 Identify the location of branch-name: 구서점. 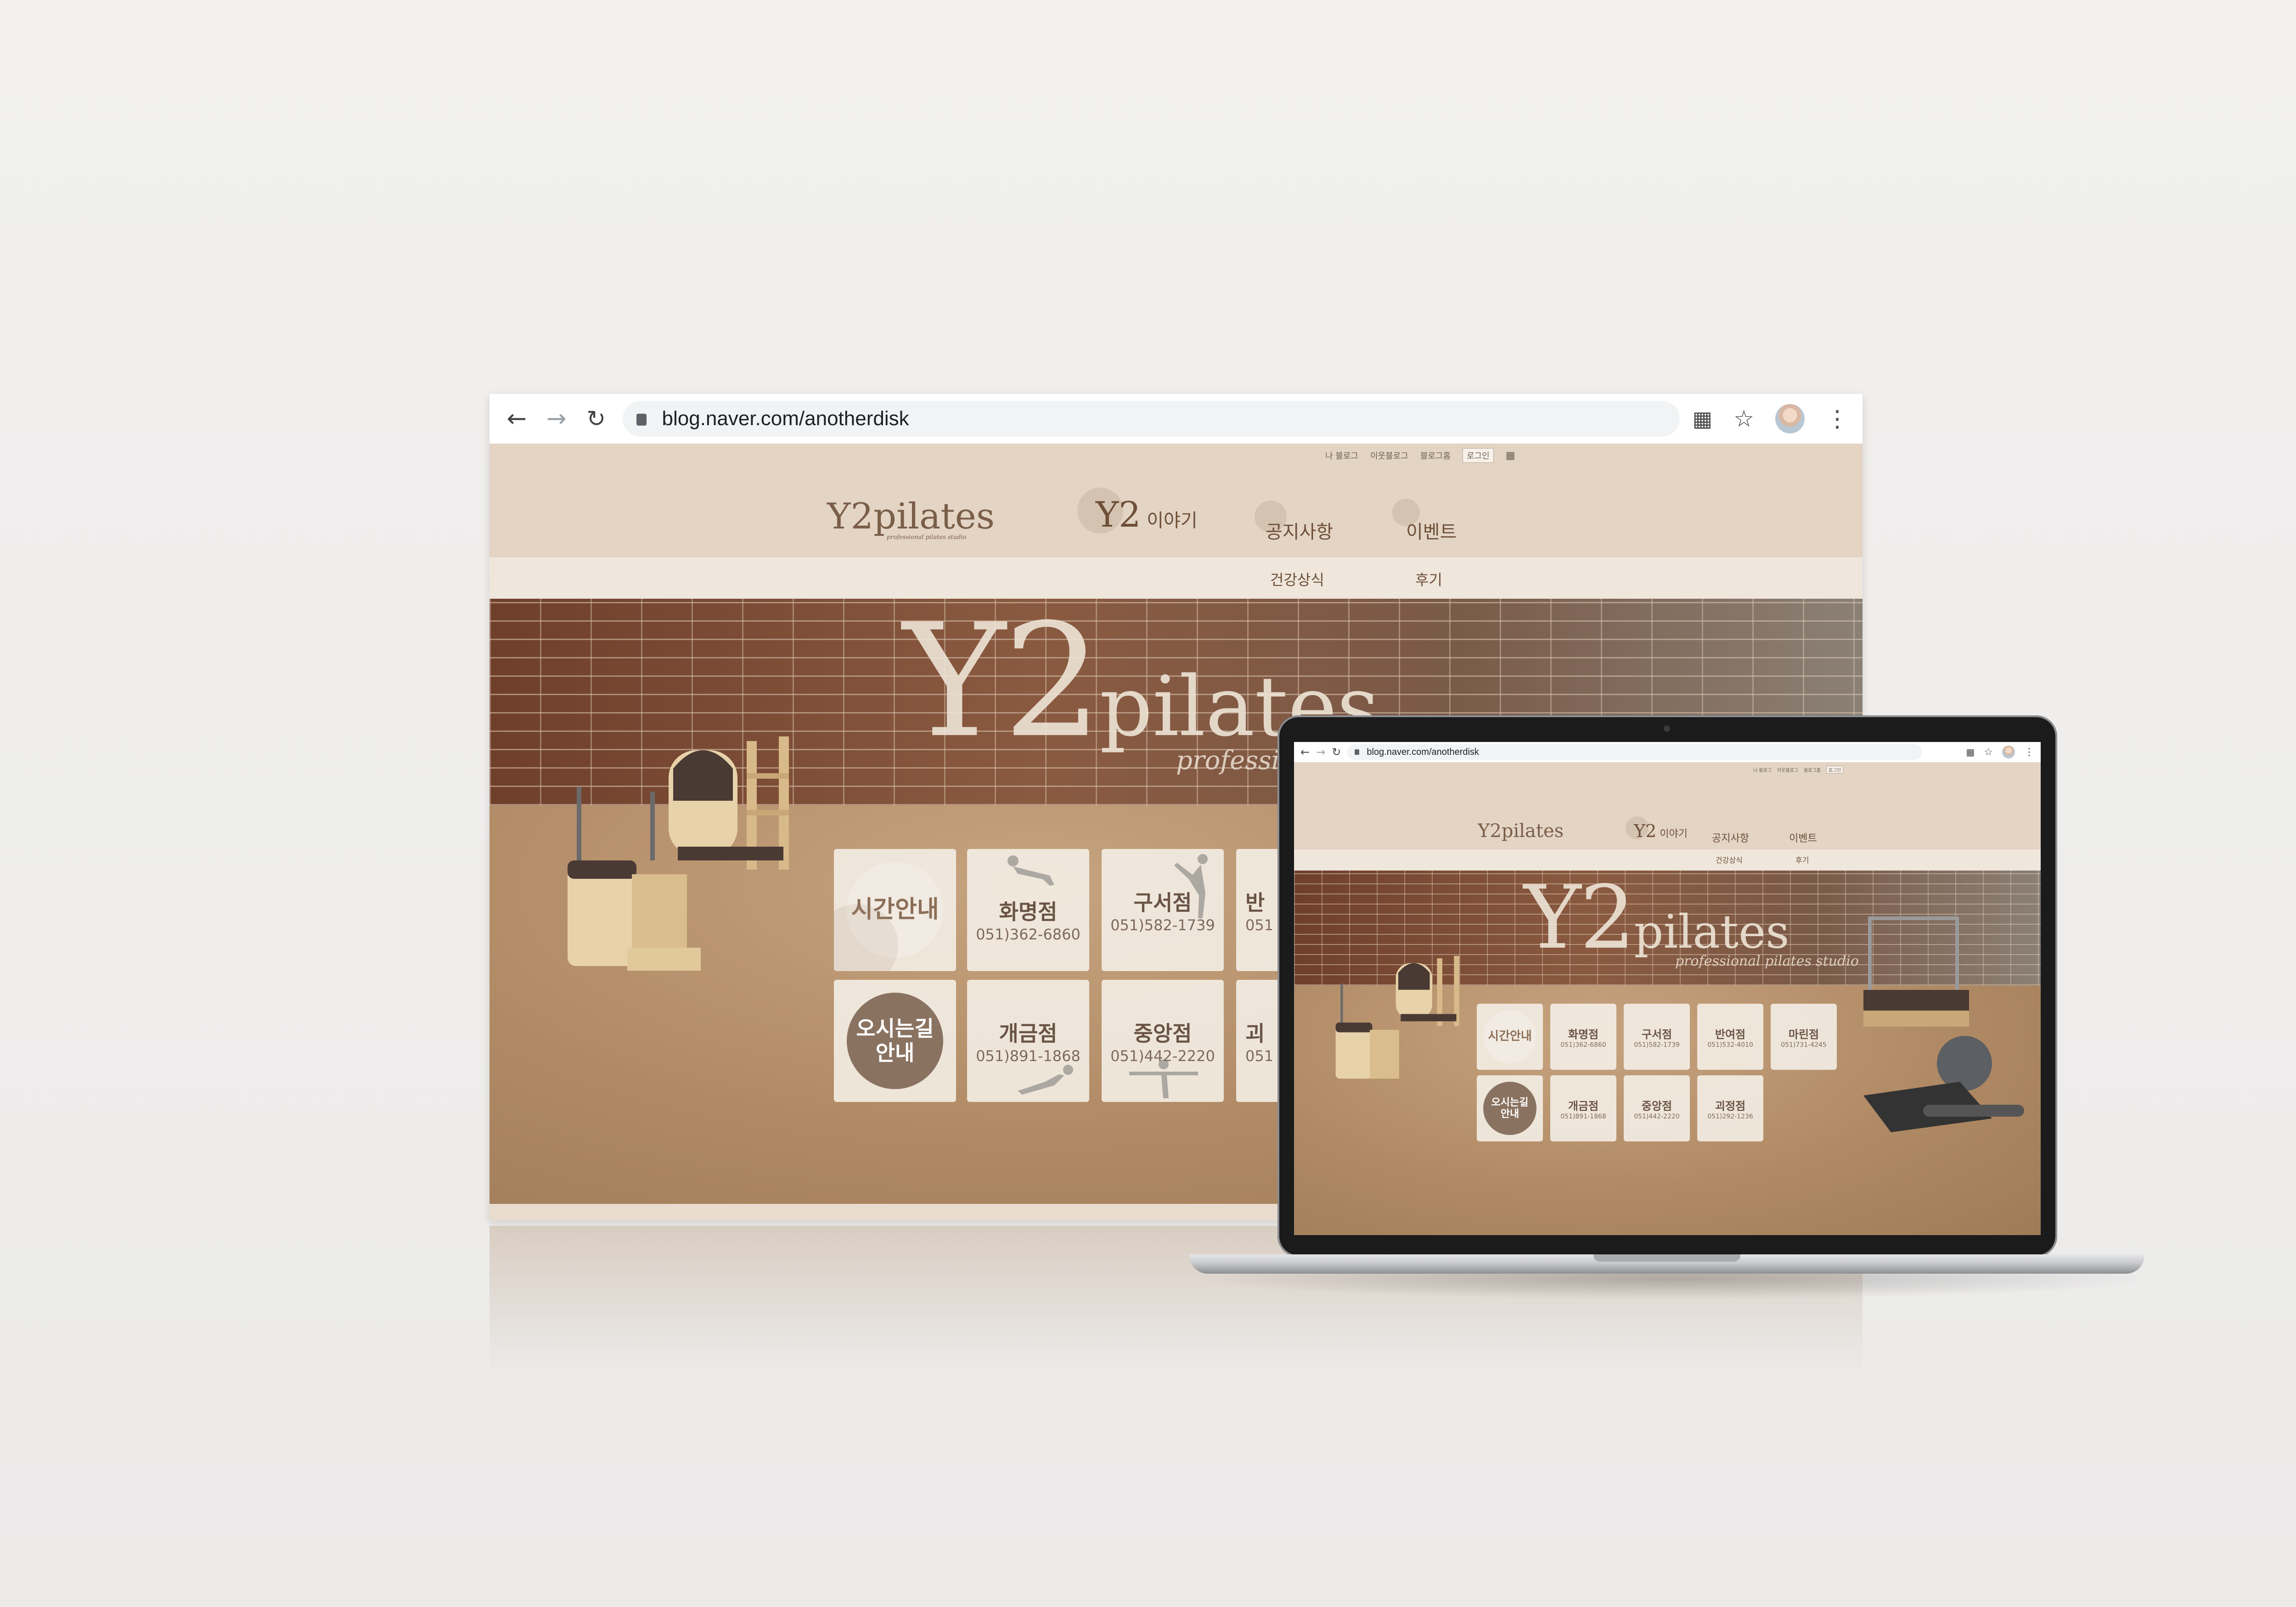
(1656, 1034).